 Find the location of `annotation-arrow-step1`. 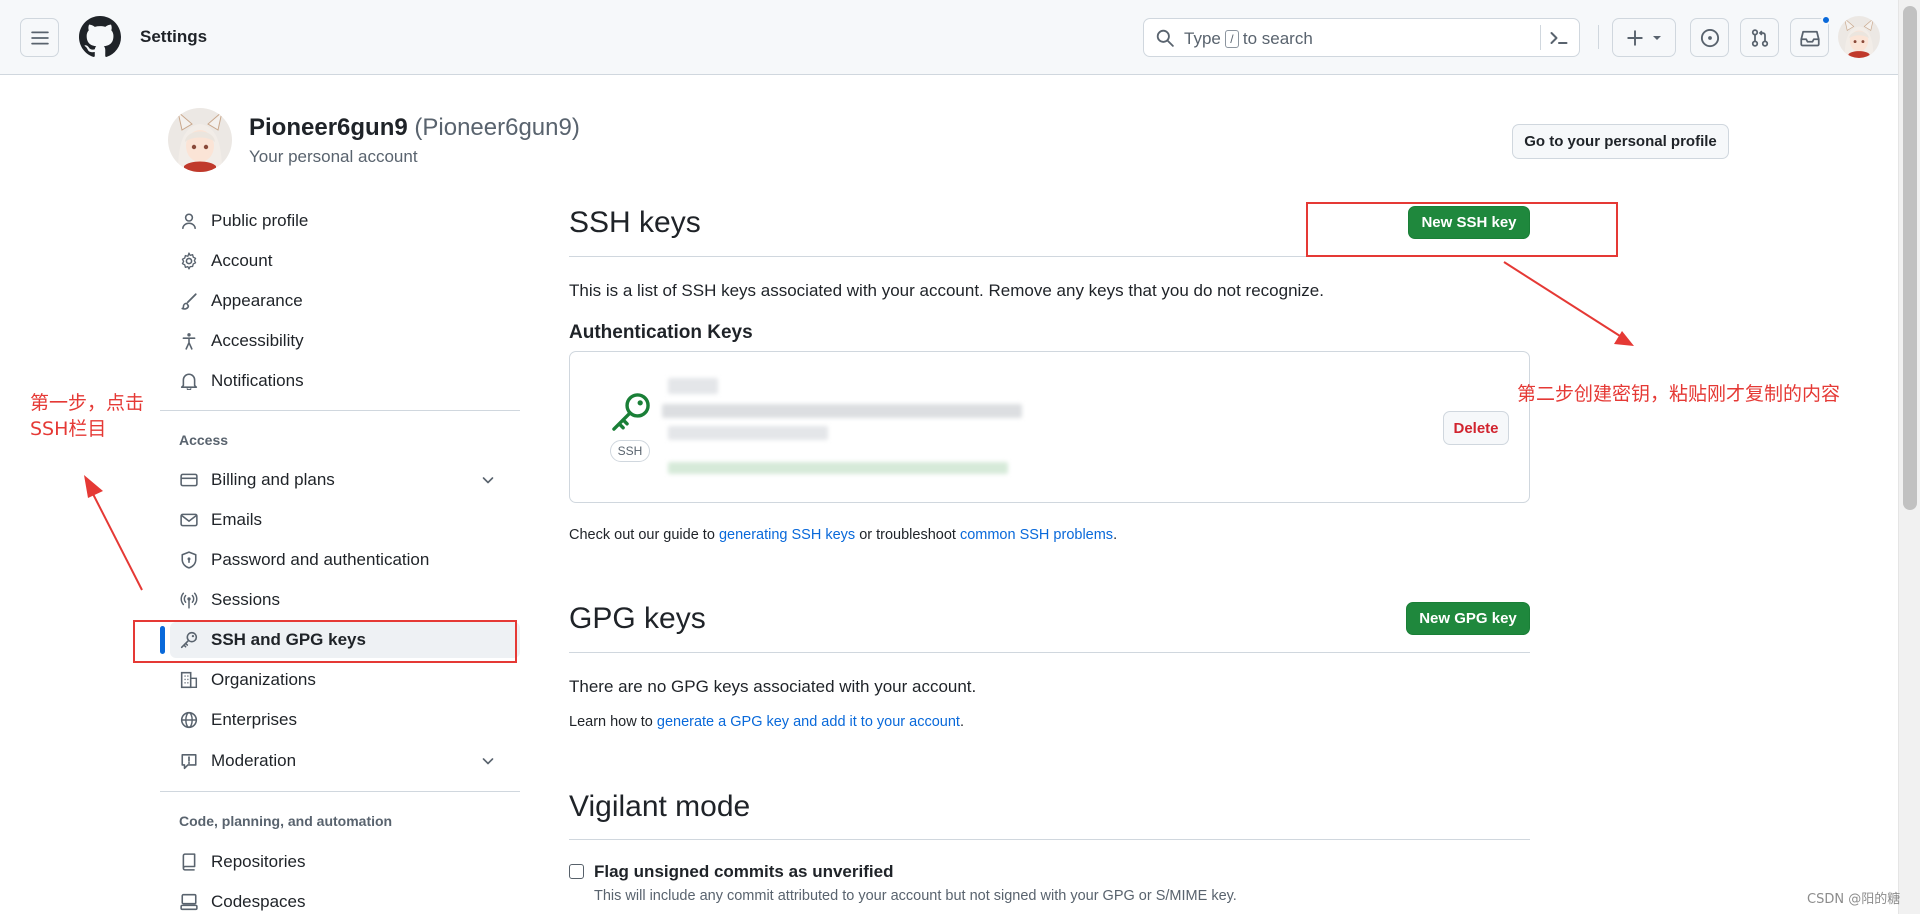

annotation-arrow-step1 is located at coordinates (113, 533).